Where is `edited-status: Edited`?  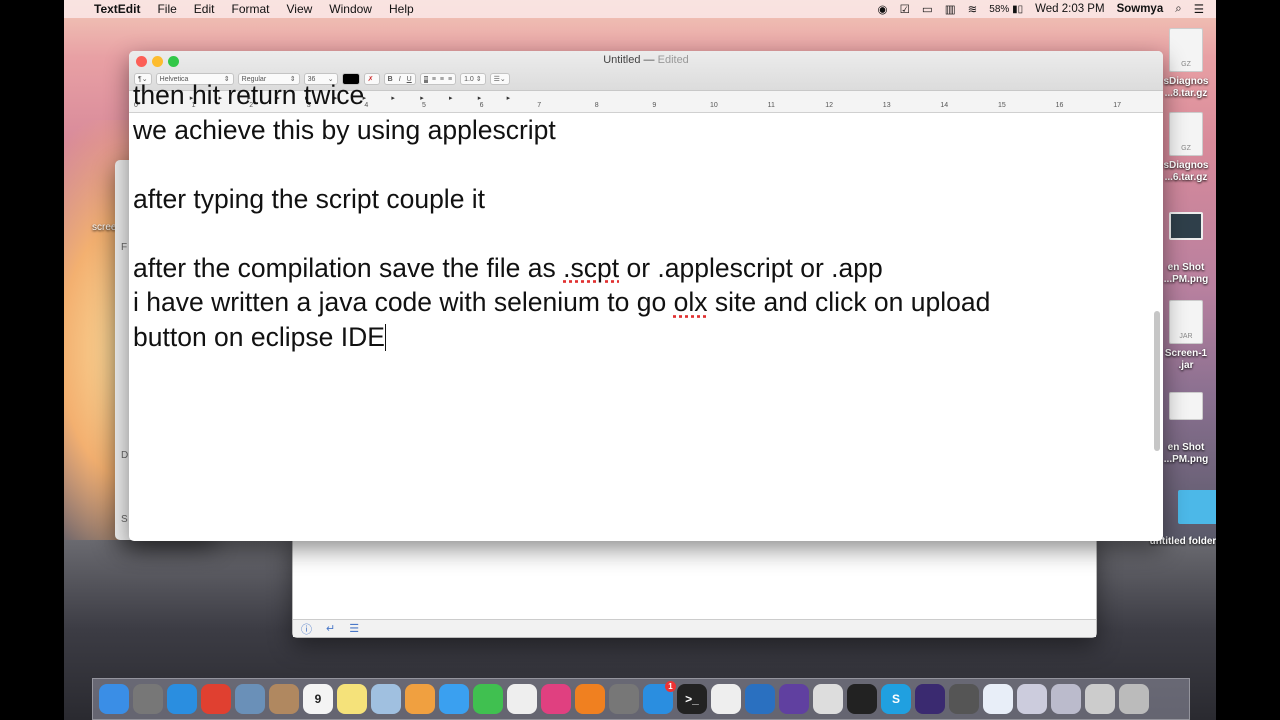 edited-status: Edited is located at coordinates (673, 60).